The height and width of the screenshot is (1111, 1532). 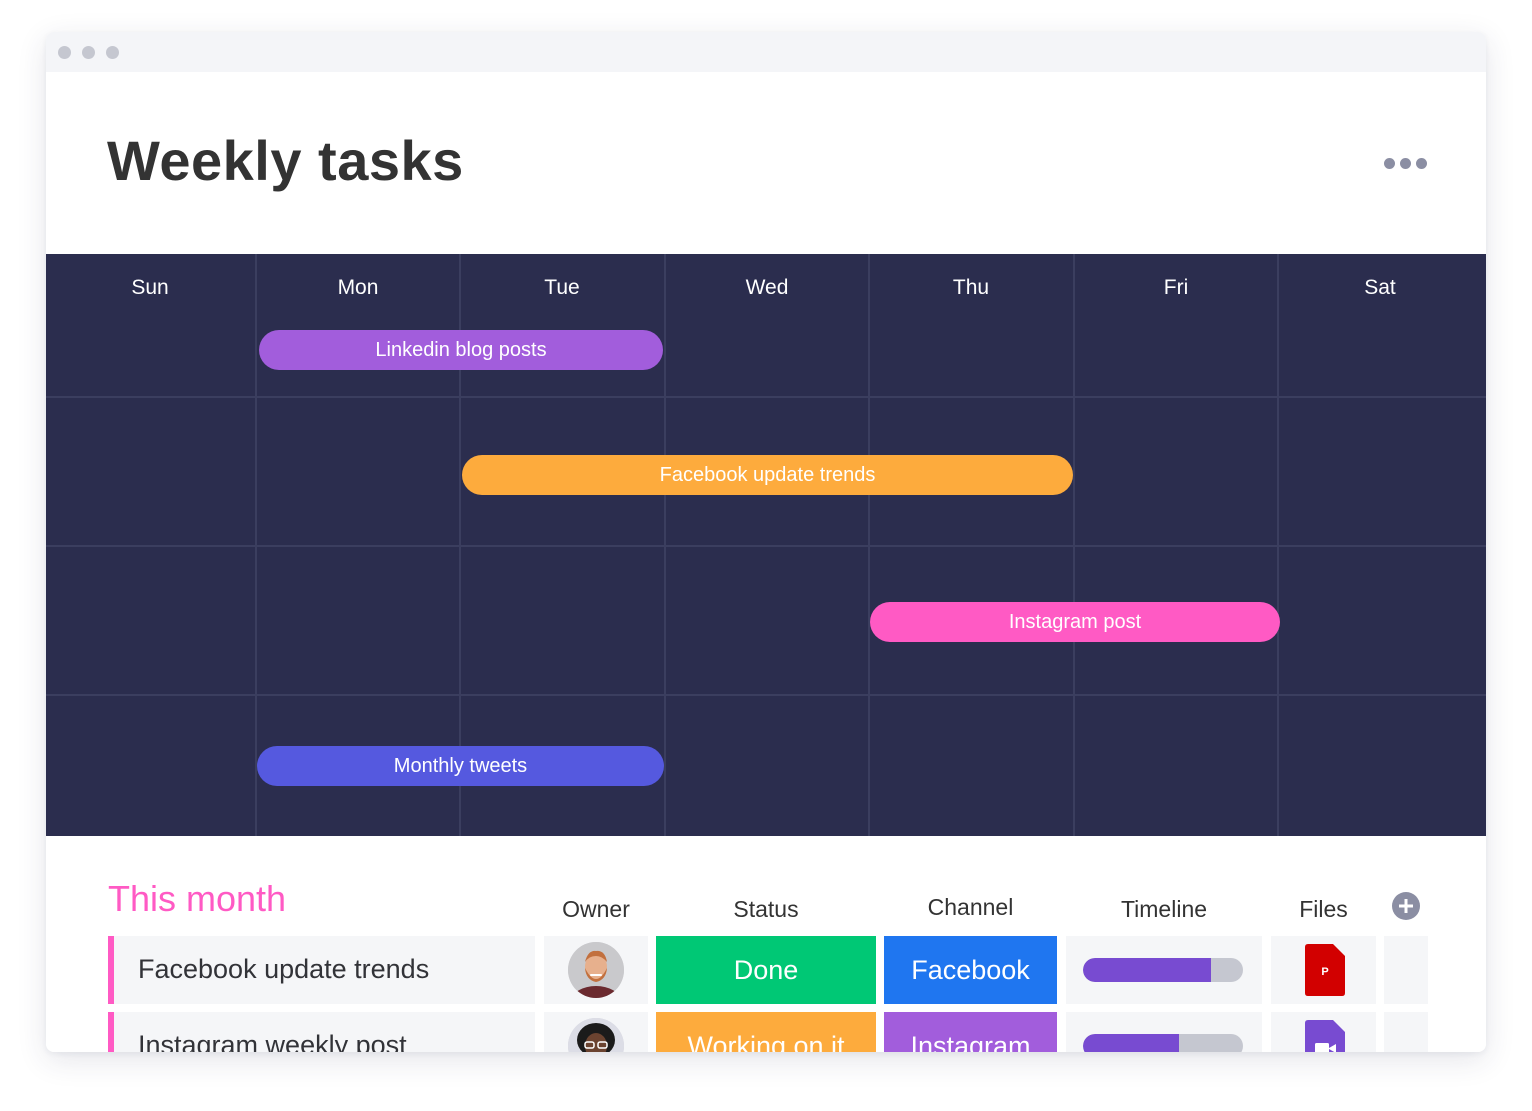 What do you see at coordinates (767, 287) in the screenshot?
I see `day-header-wed: Wed` at bounding box center [767, 287].